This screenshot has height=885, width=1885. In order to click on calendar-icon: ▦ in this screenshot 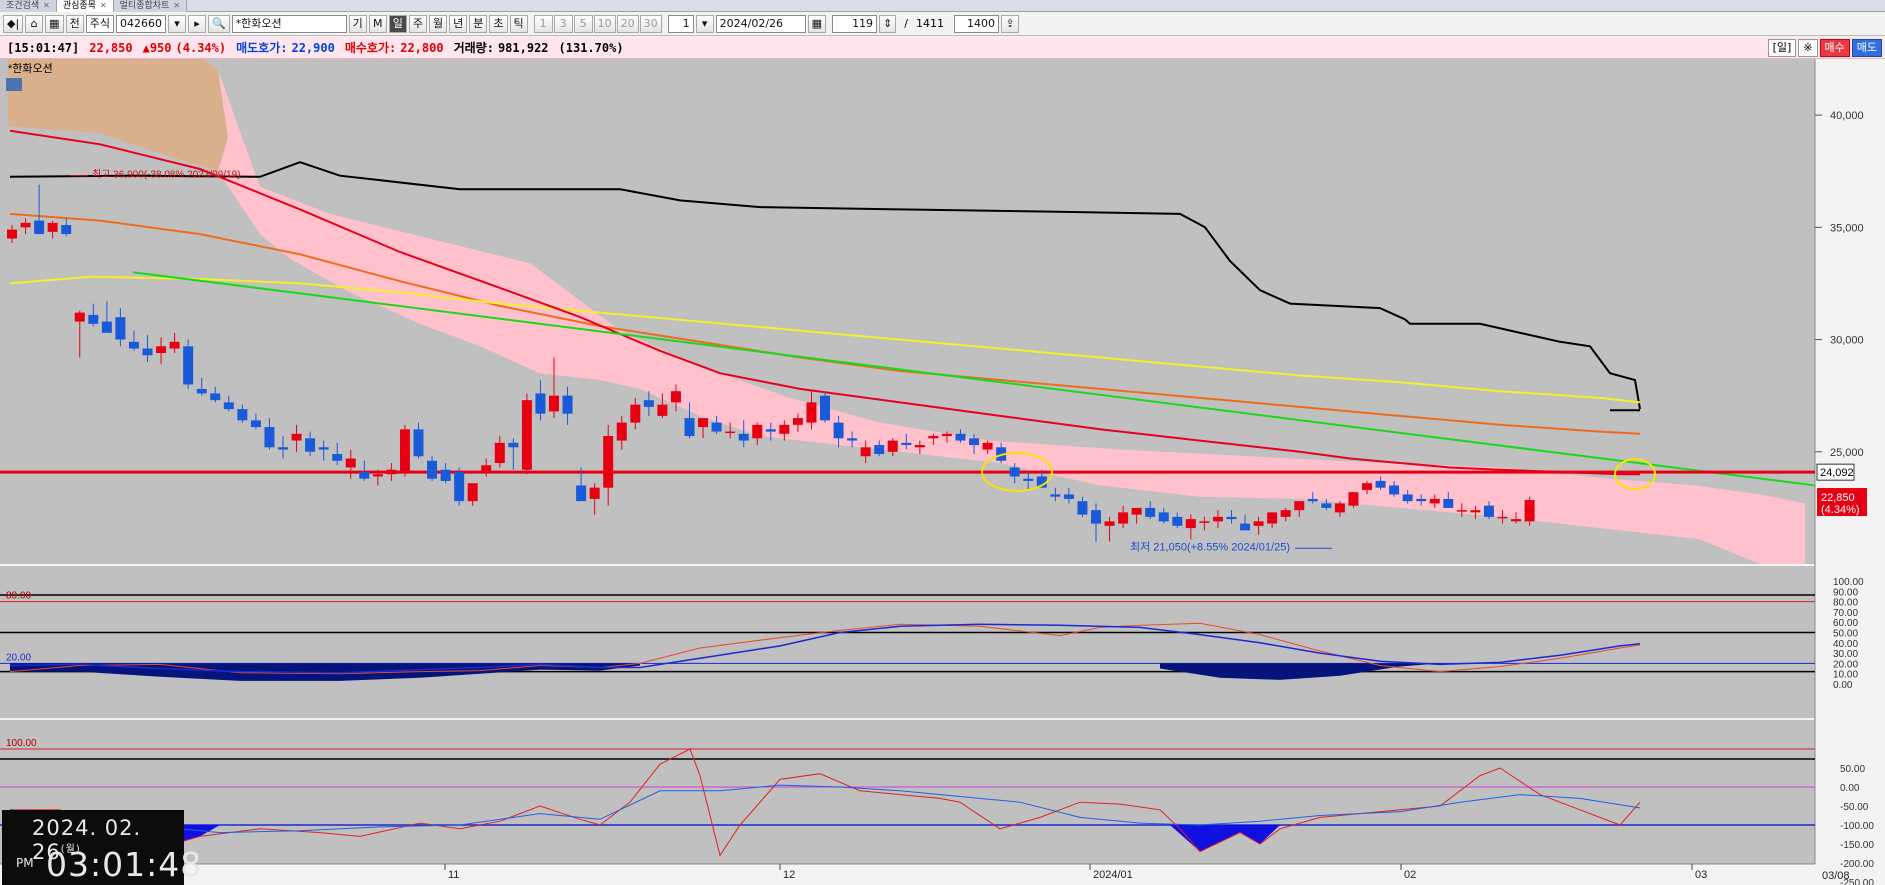, I will do `click(817, 23)`.